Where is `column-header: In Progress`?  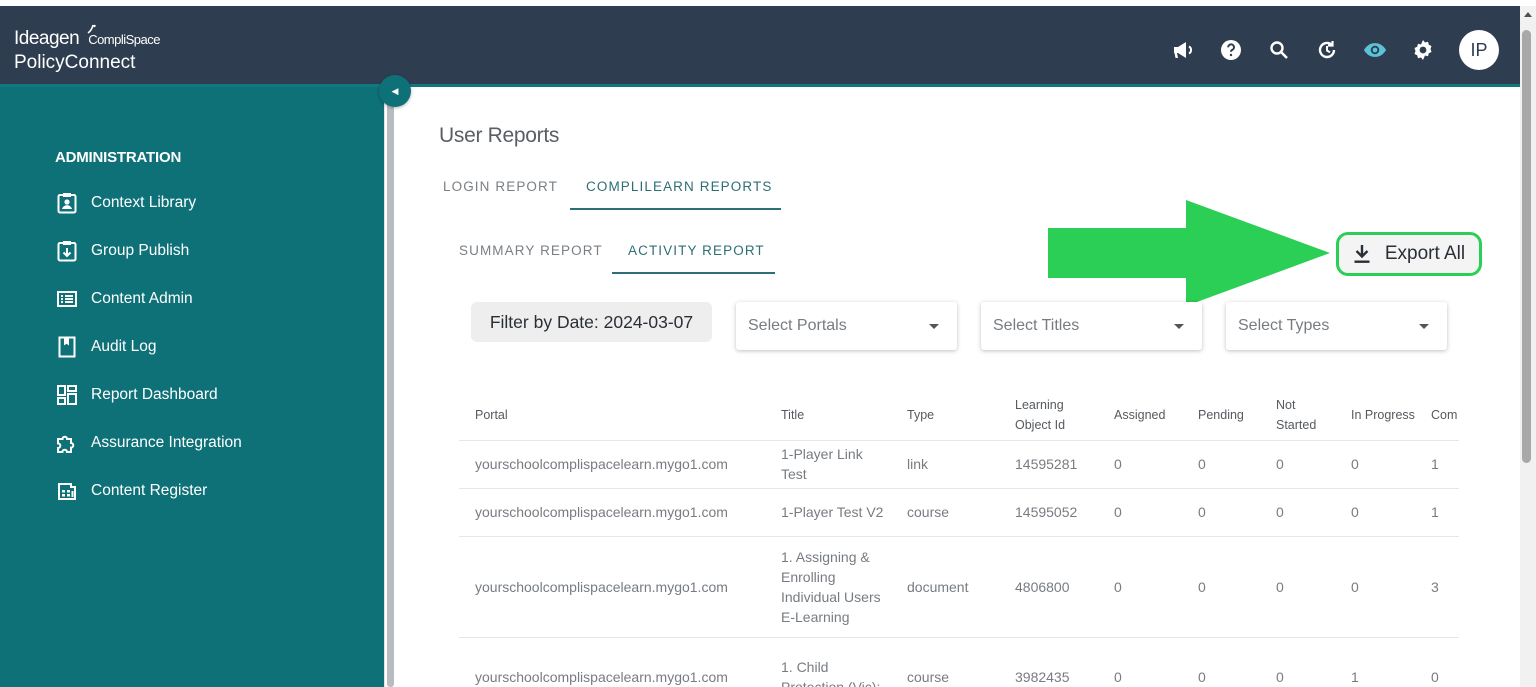
column-header: In Progress is located at coordinates (1375, 415).